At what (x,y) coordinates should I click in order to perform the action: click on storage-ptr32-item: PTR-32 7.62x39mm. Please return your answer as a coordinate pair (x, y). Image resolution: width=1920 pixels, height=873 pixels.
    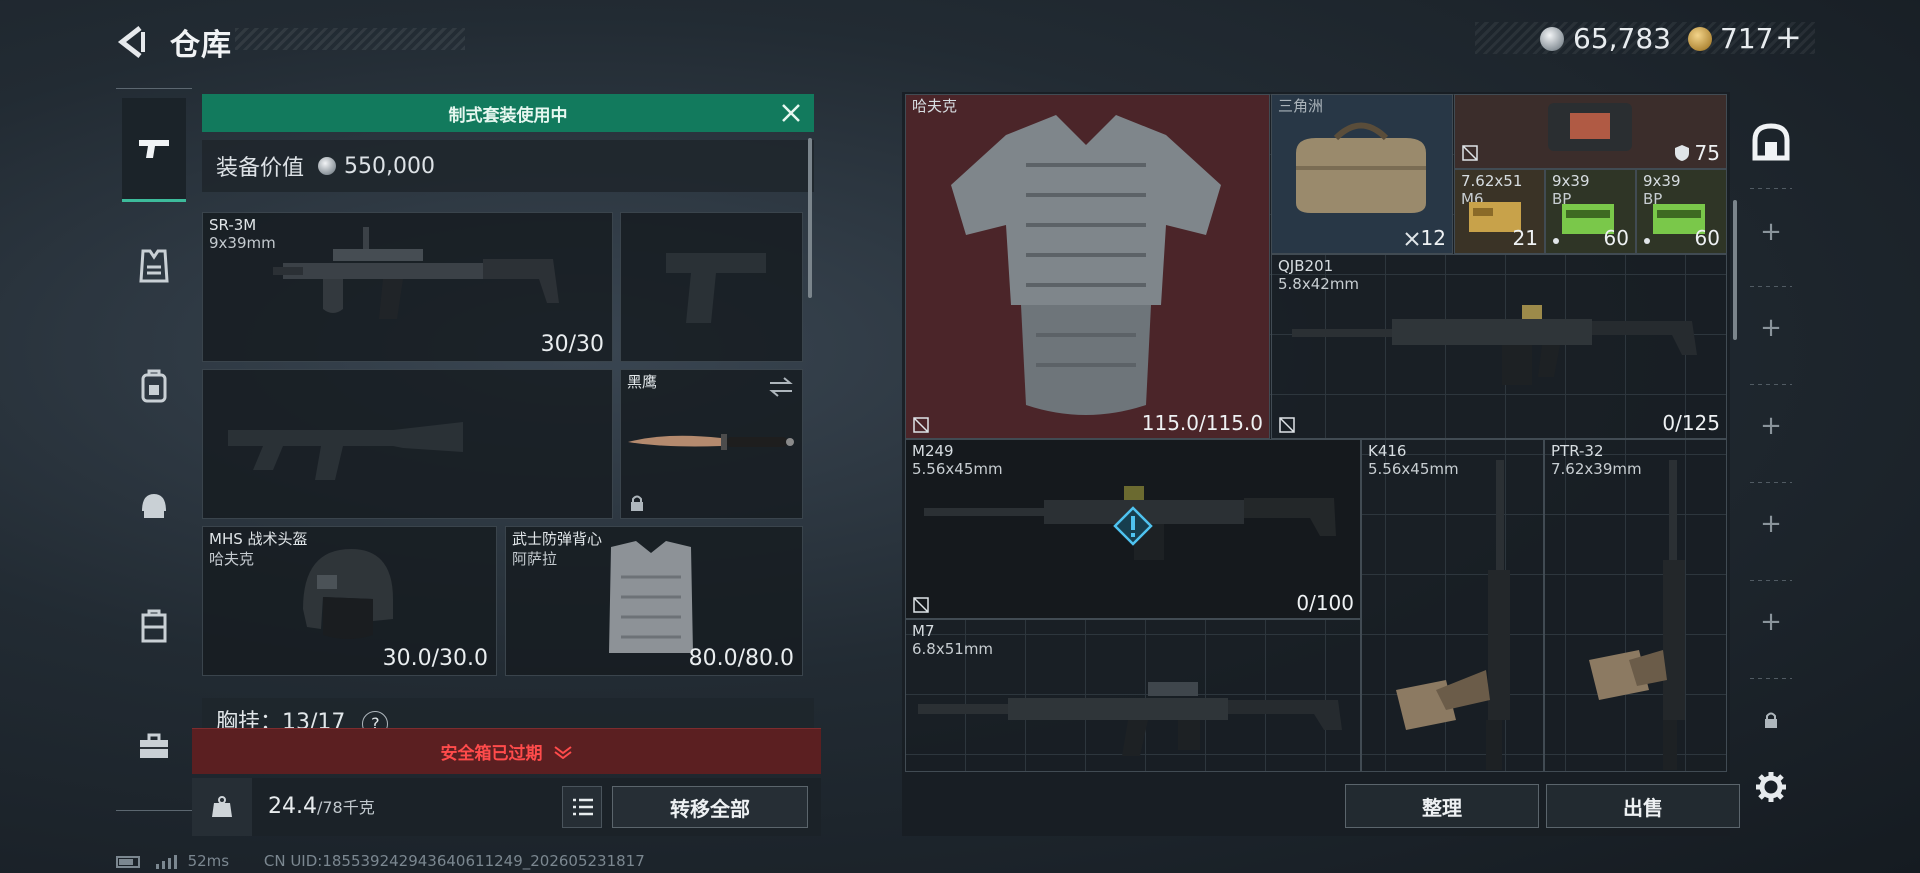
    Looking at the image, I should click on (1635, 605).